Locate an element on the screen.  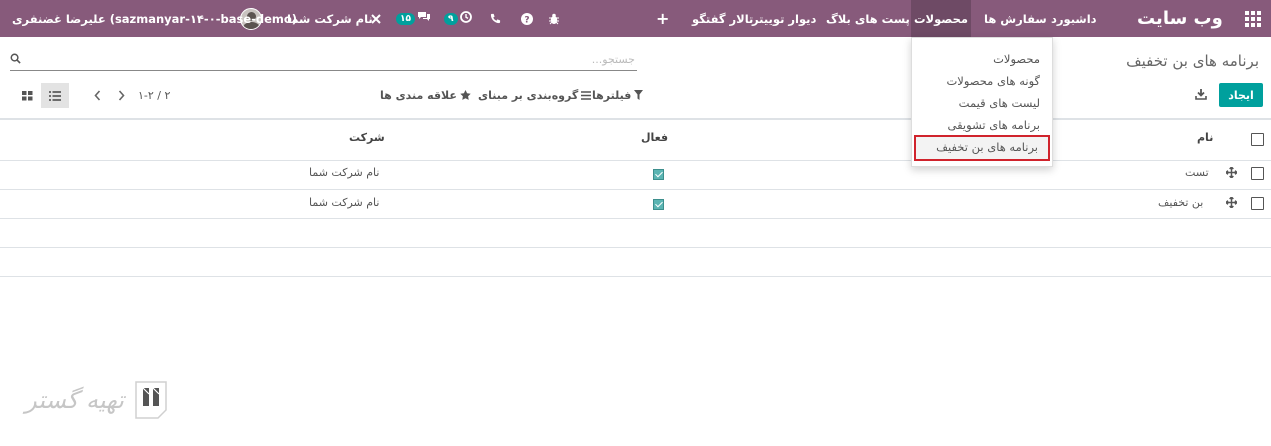
clock-icon is located at coordinates (465, 18).